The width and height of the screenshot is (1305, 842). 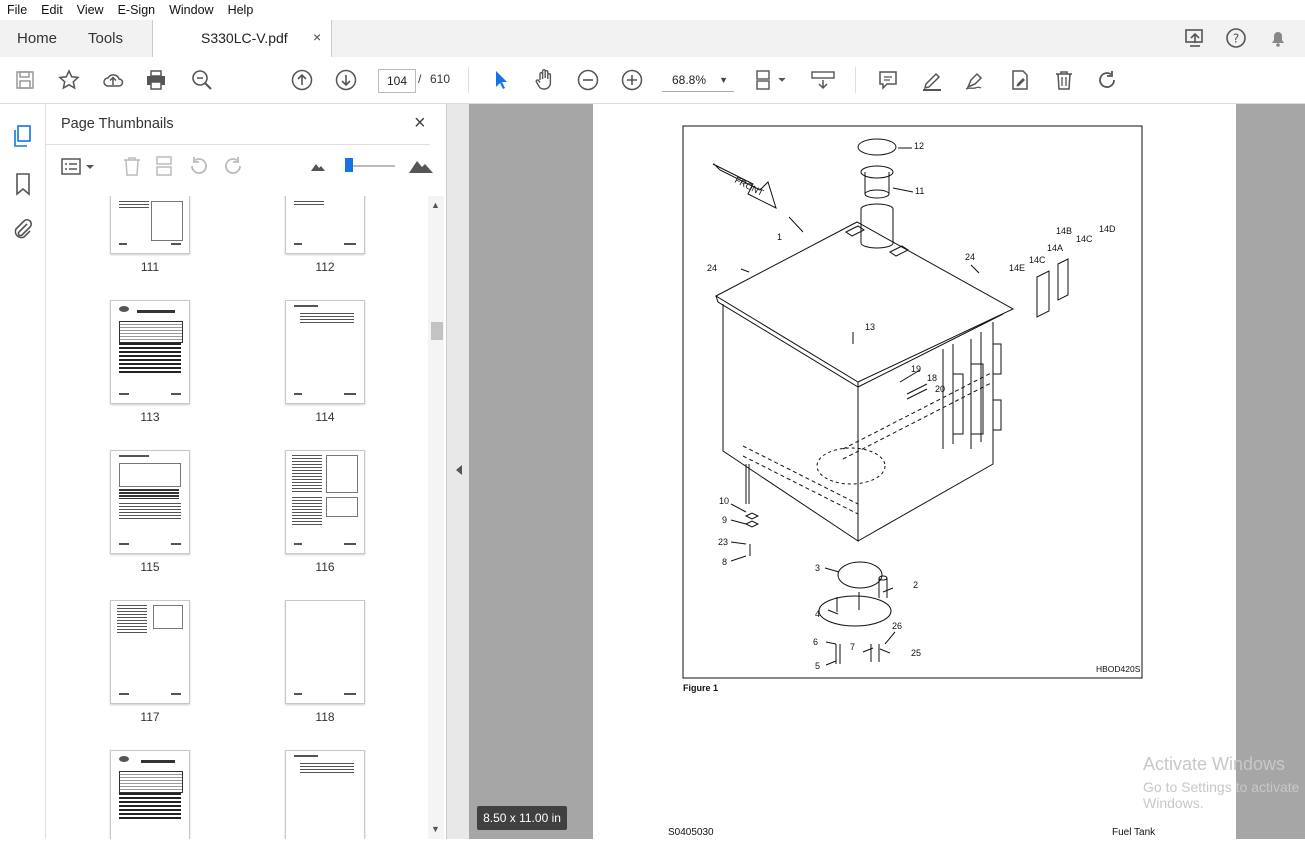 I want to click on tab-home: Home, so click(x=37, y=38).